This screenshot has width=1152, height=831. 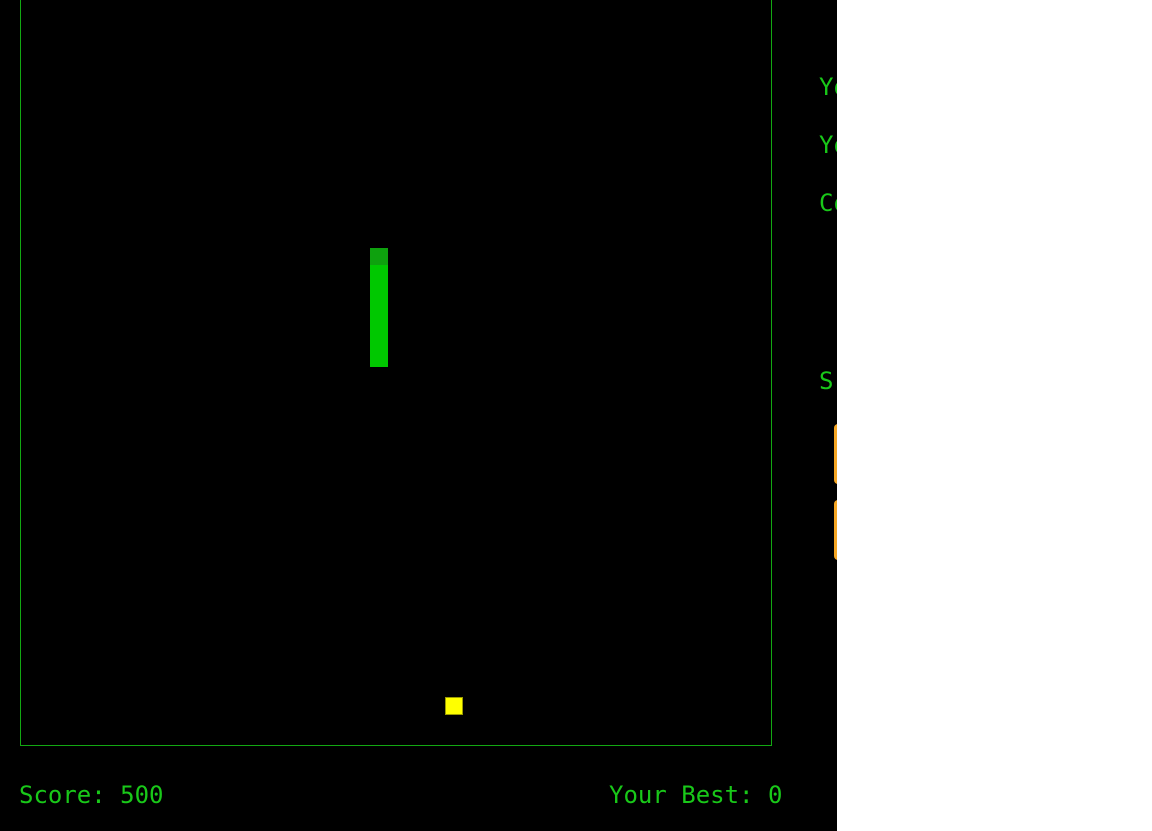 What do you see at coordinates (91, 795) in the screenshot?
I see `score-label: Score: 500` at bounding box center [91, 795].